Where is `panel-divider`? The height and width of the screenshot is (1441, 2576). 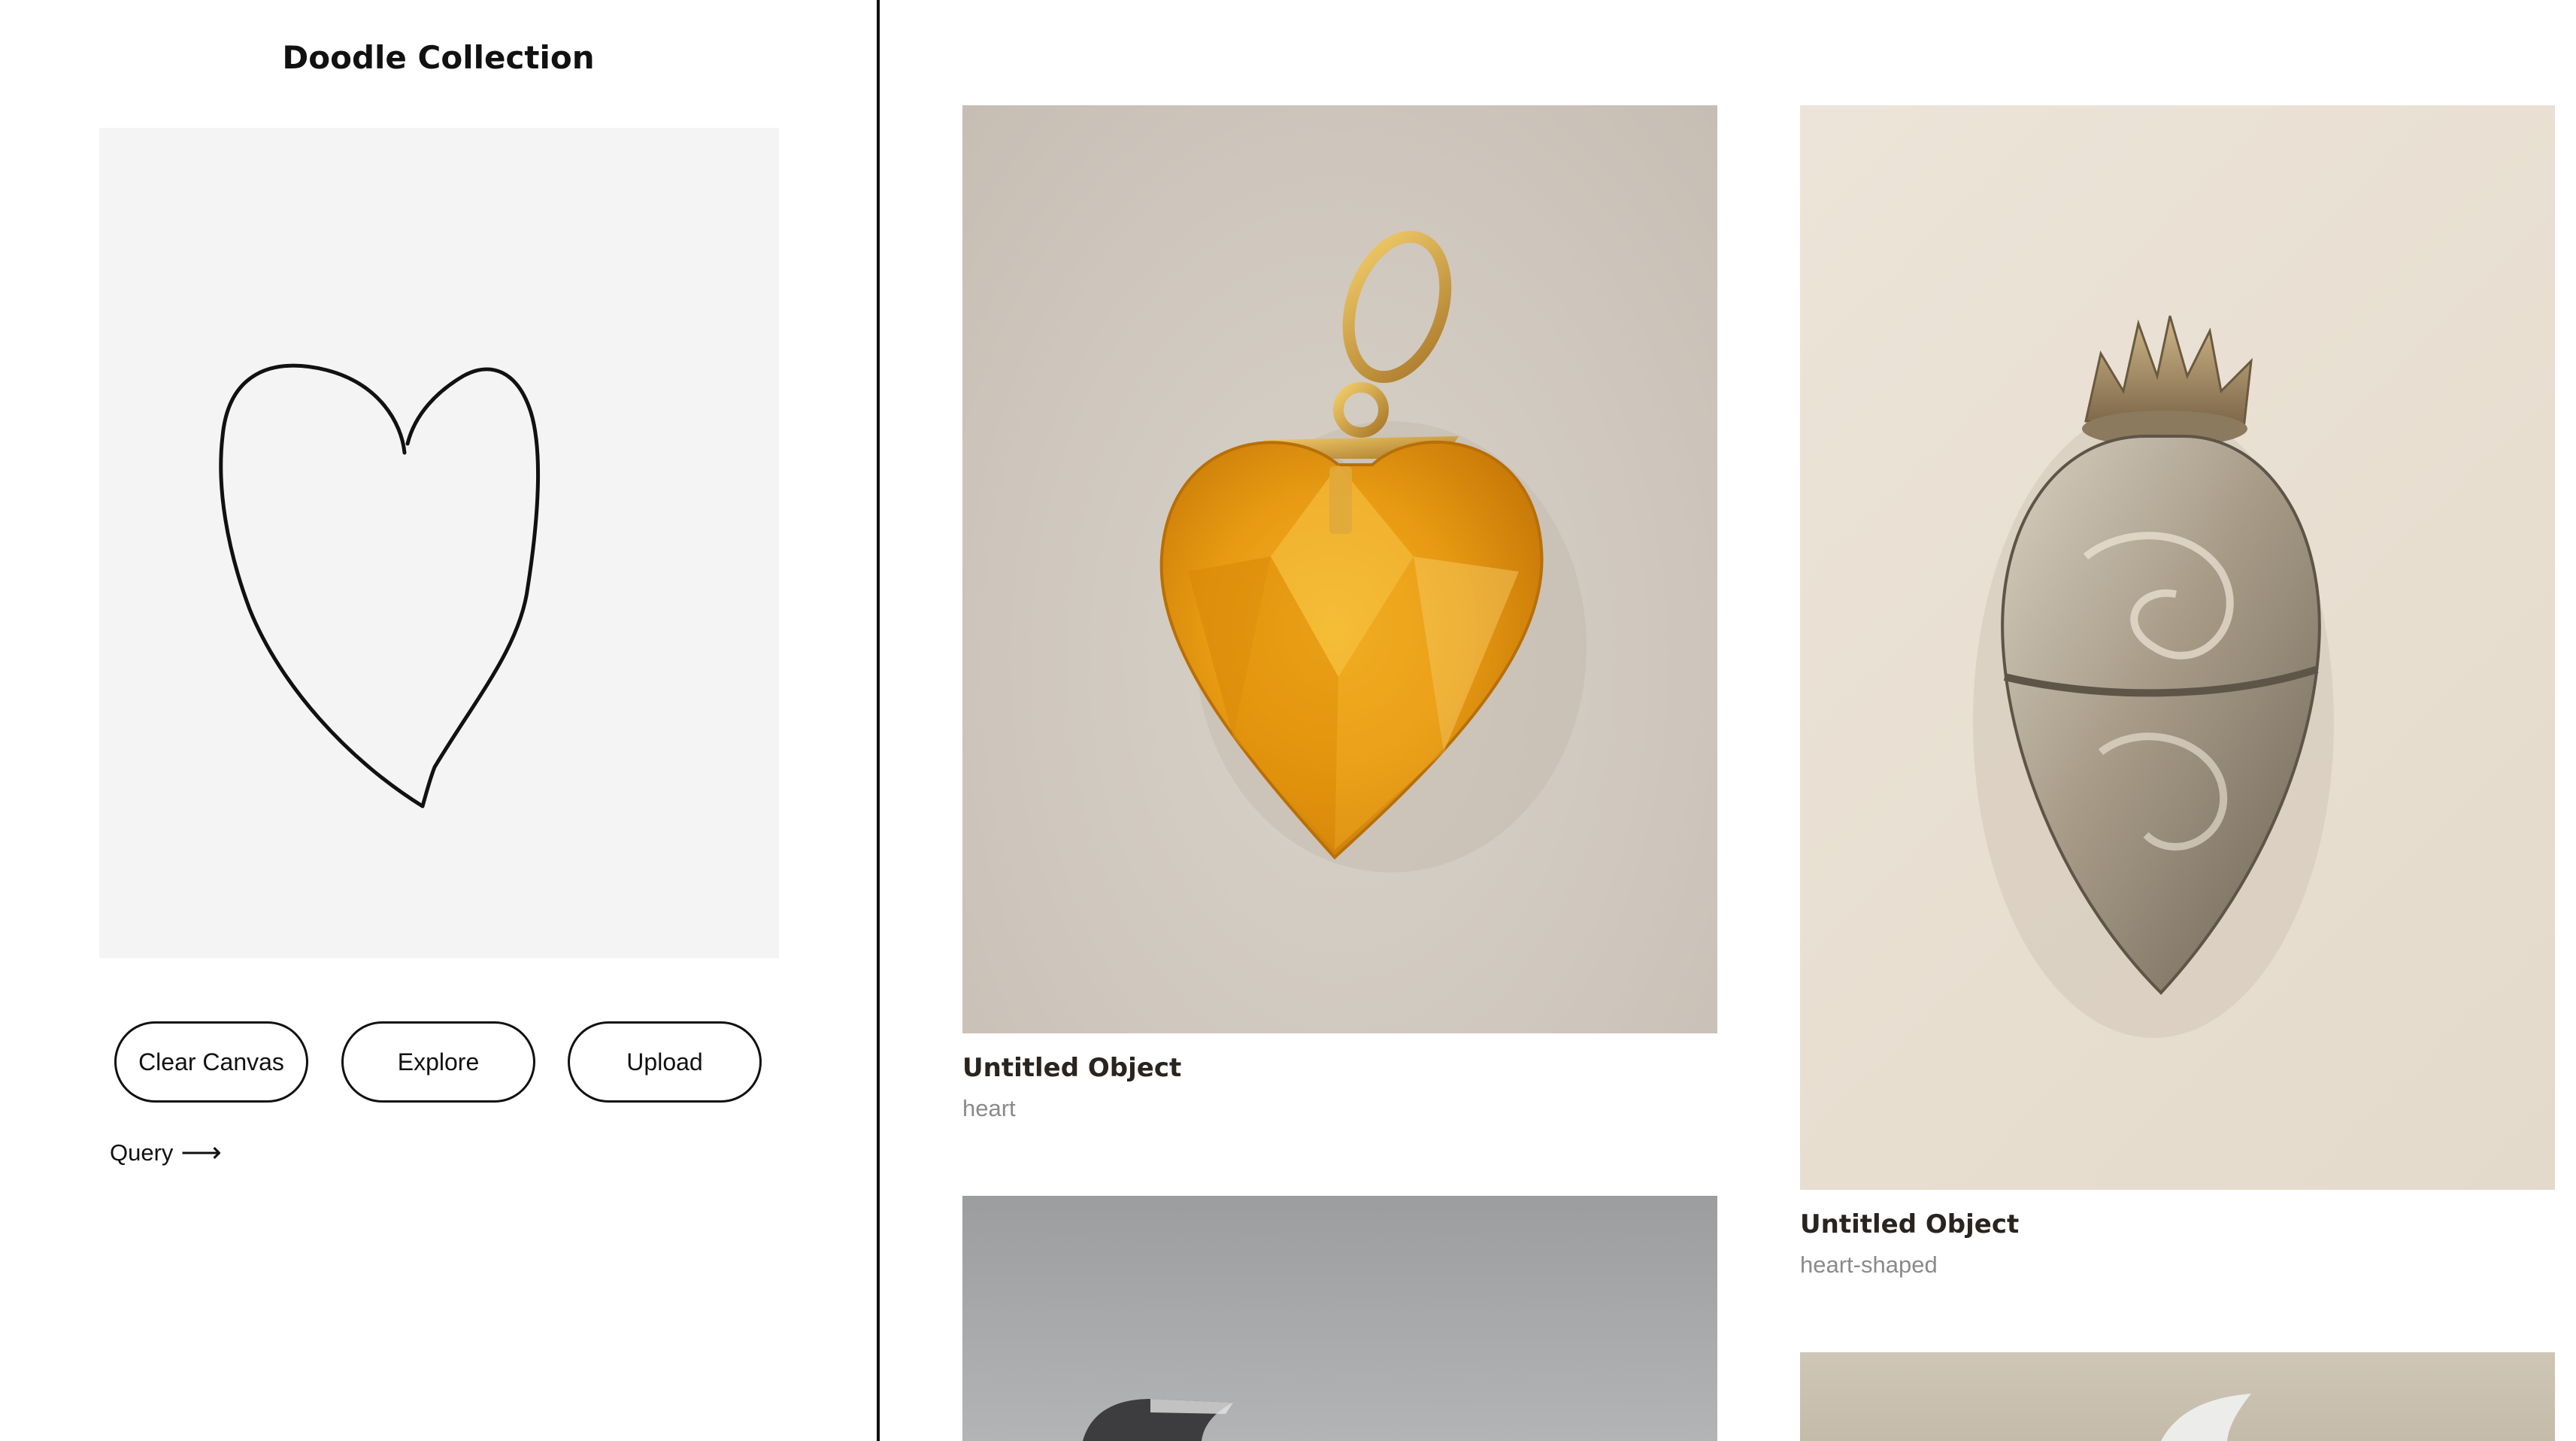
panel-divider is located at coordinates (878, 720).